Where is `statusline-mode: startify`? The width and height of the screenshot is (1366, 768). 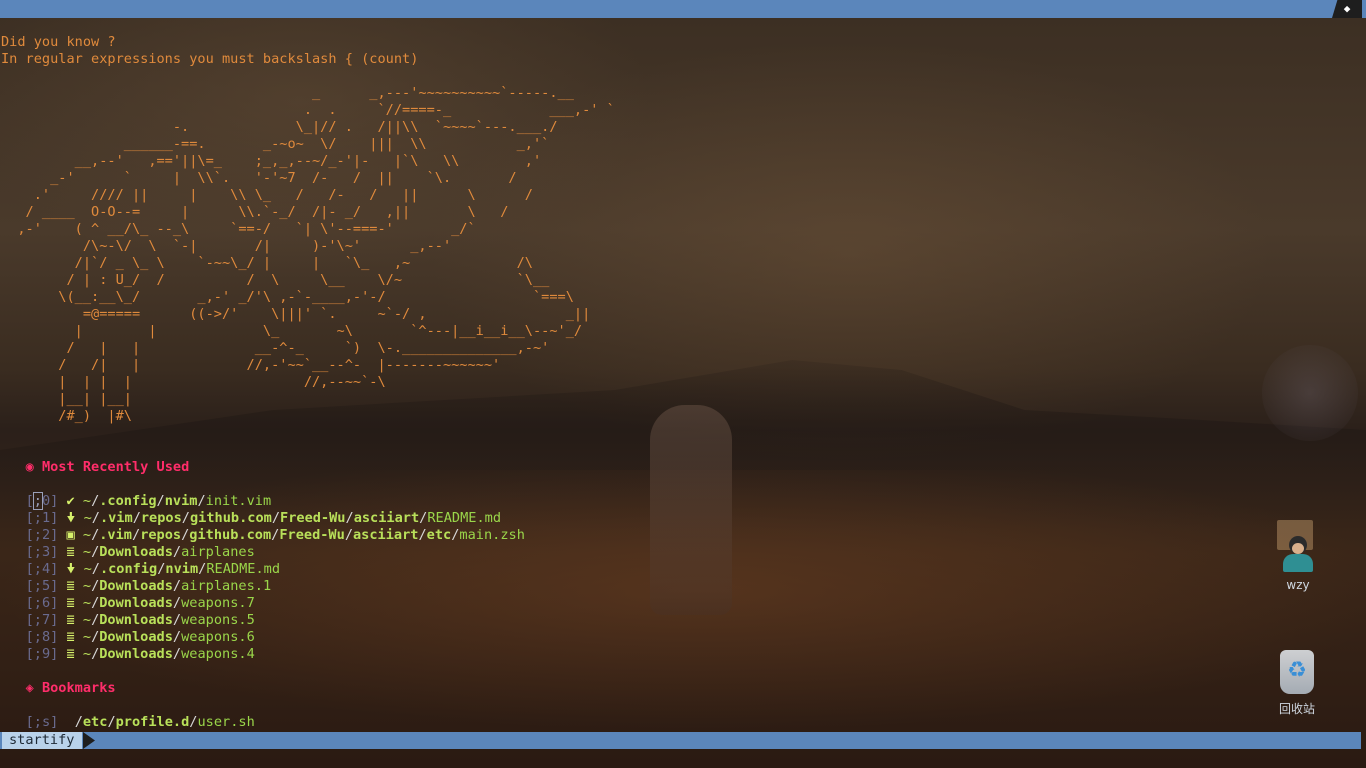 statusline-mode: startify is located at coordinates (42, 740).